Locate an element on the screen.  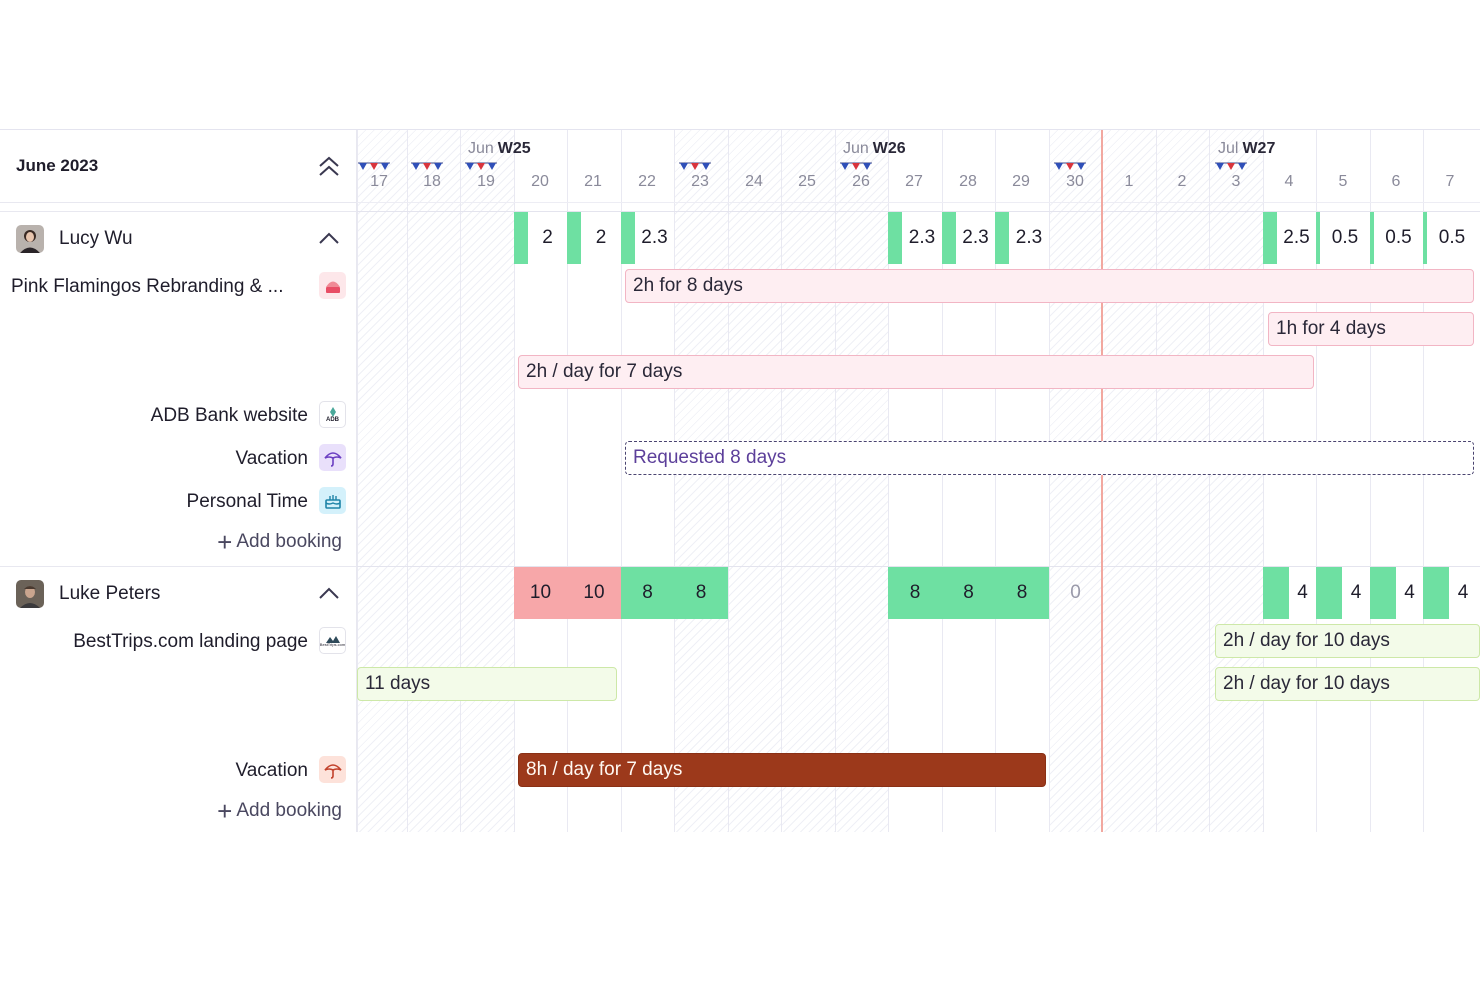
day-number: 17 is located at coordinates (379, 181).